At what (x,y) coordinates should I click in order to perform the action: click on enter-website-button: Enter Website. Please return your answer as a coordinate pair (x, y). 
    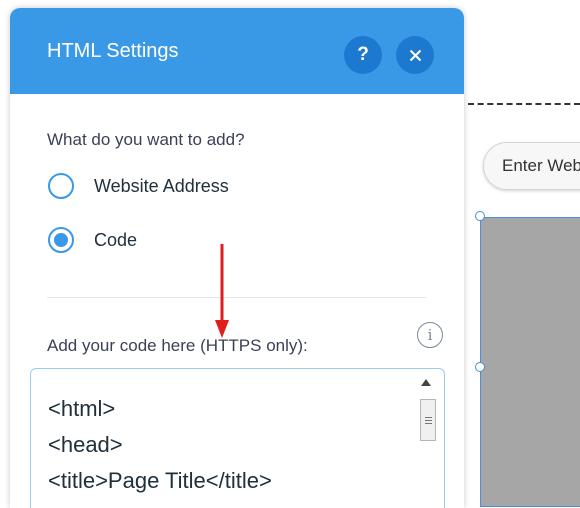
    Looking at the image, I should click on (531, 166).